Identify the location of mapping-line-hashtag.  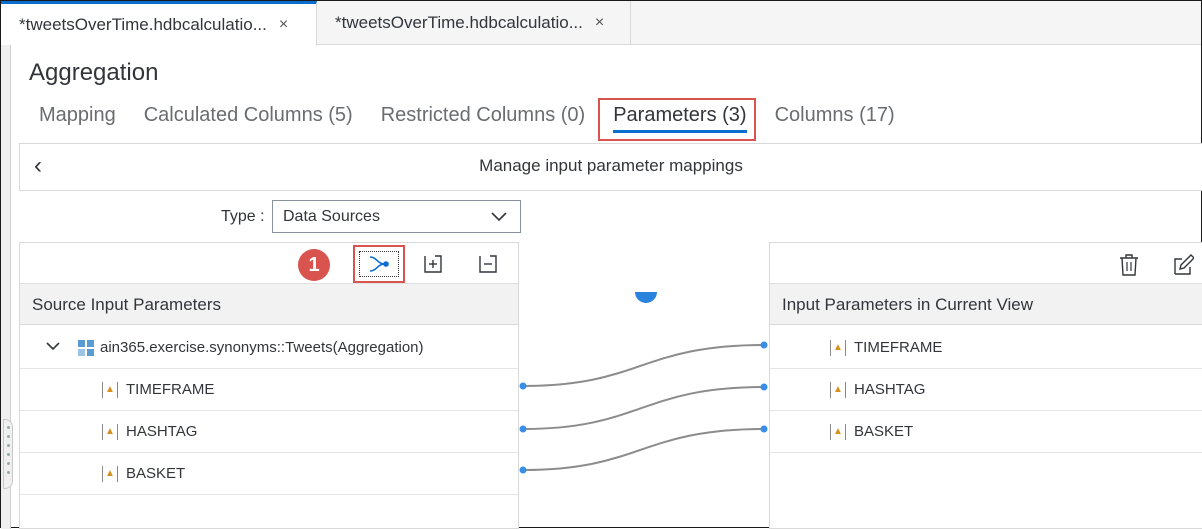
(643, 408).